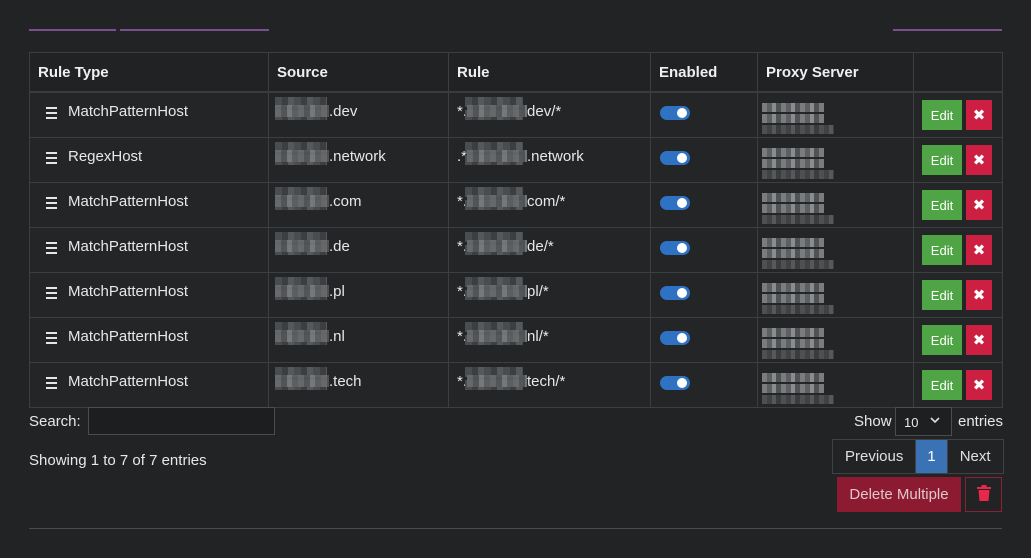  Describe the element at coordinates (345, 201) in the screenshot. I see `source-suffix: .com` at that location.